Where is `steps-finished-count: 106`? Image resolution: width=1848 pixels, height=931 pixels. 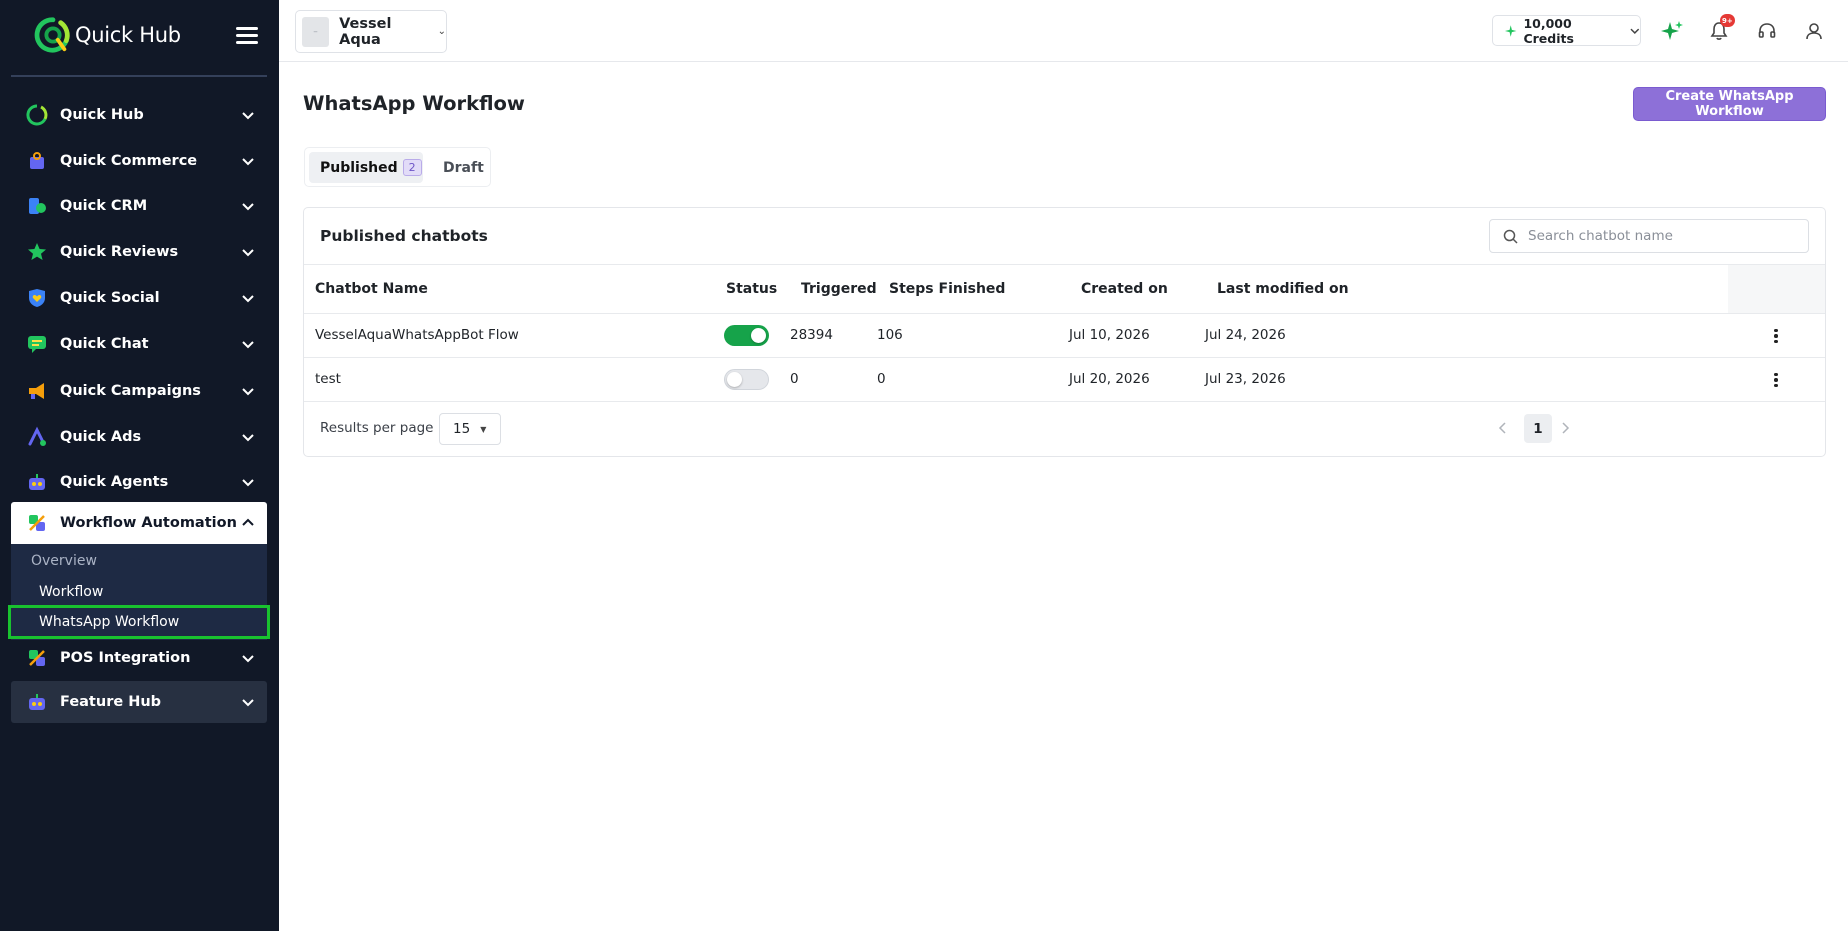 steps-finished-count: 106 is located at coordinates (890, 335).